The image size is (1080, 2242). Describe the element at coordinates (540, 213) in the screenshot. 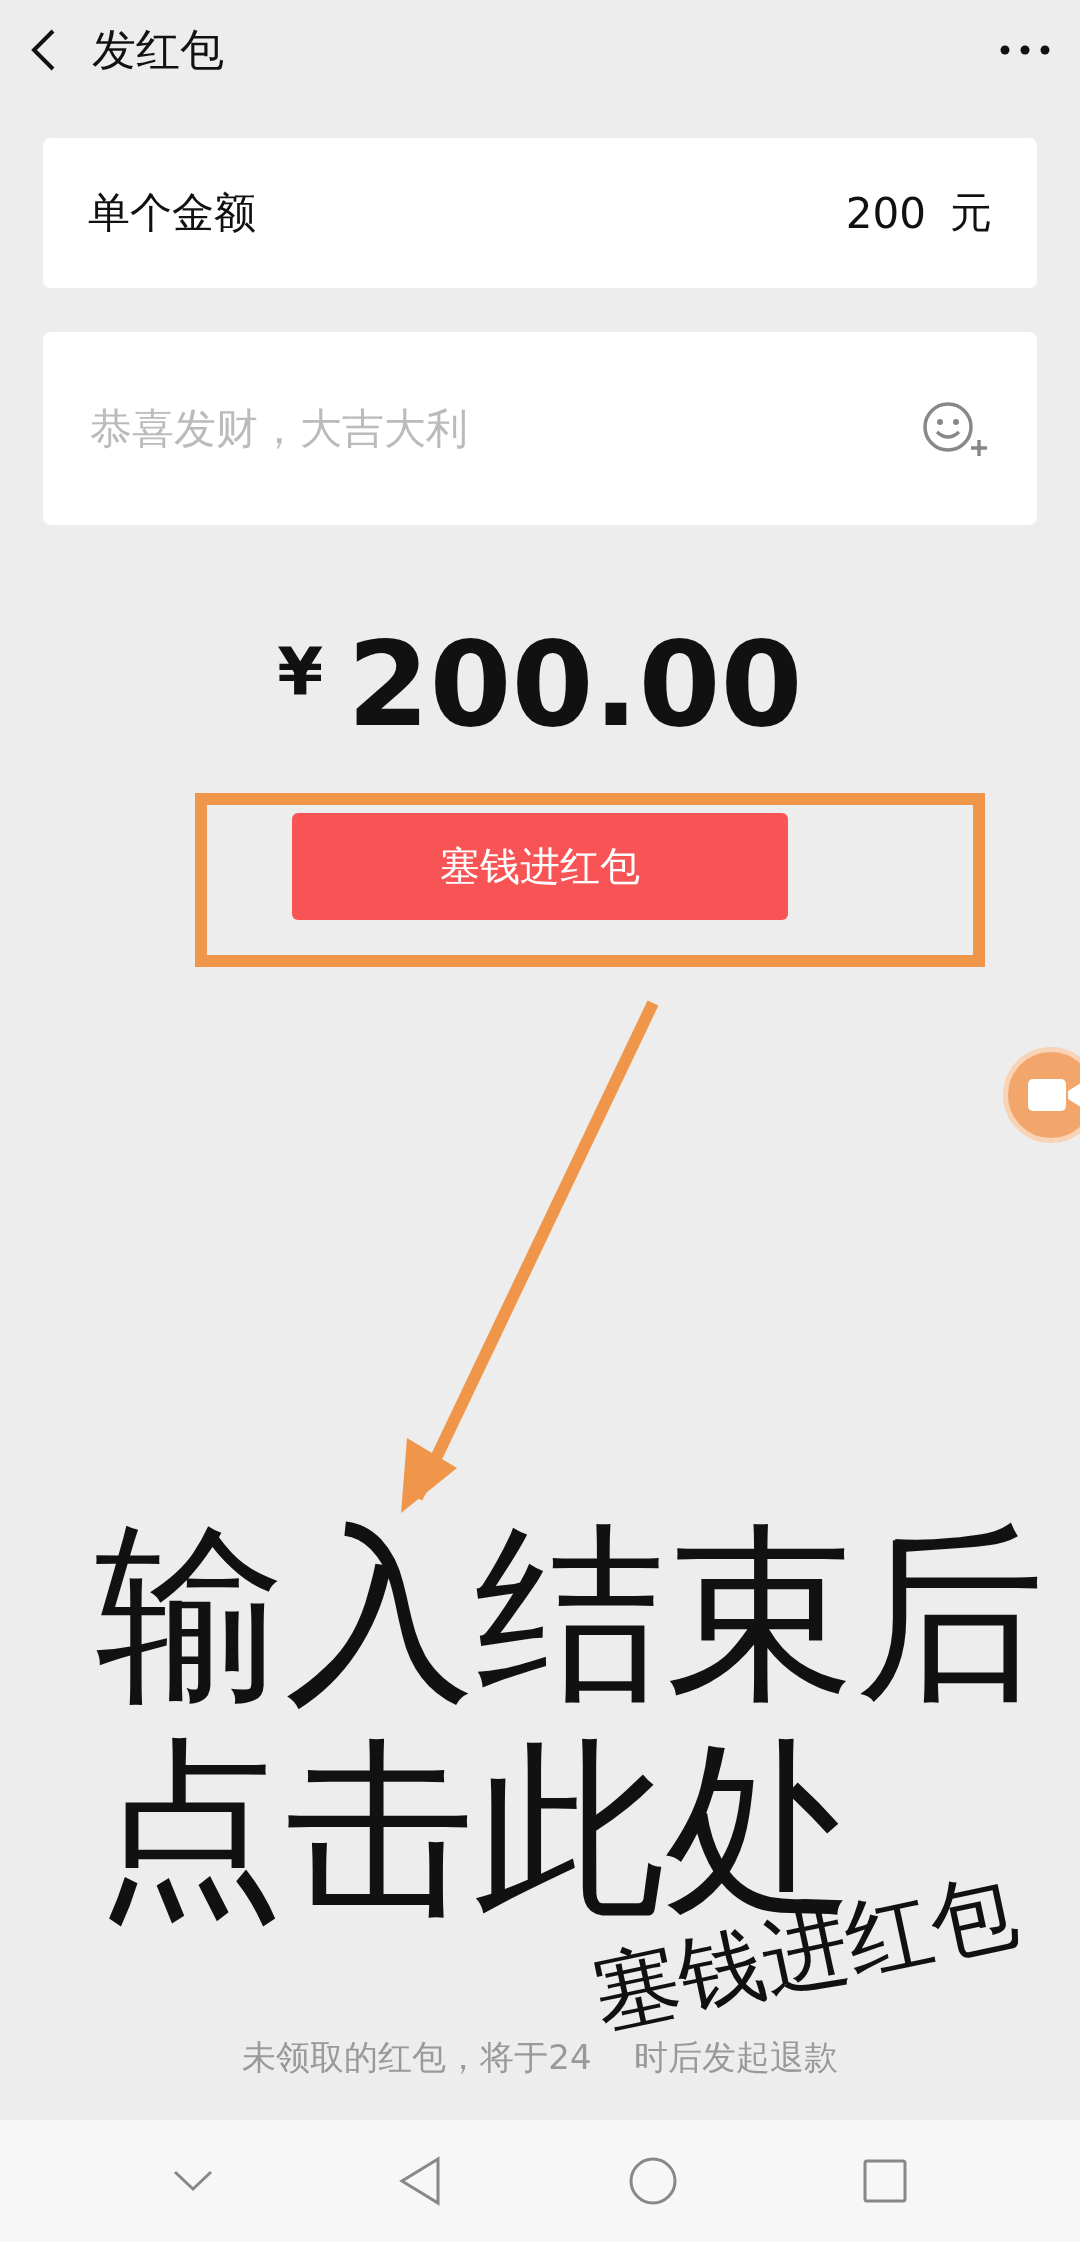

I see `amount-card: 单个金额 200 元` at that location.